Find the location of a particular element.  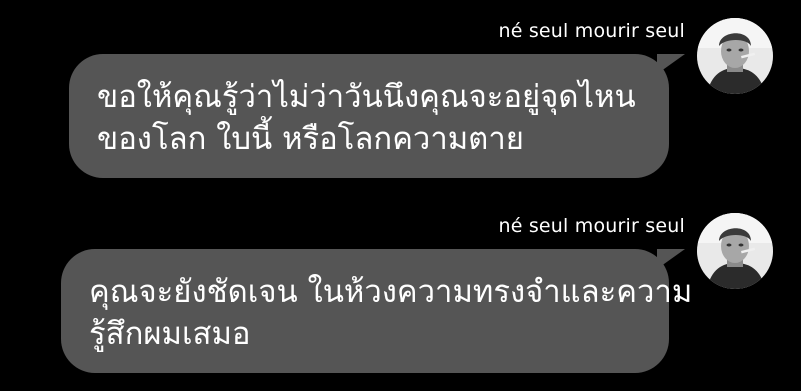

message-text-line: รู้สึกผมเสมอ is located at coordinates (170, 334).